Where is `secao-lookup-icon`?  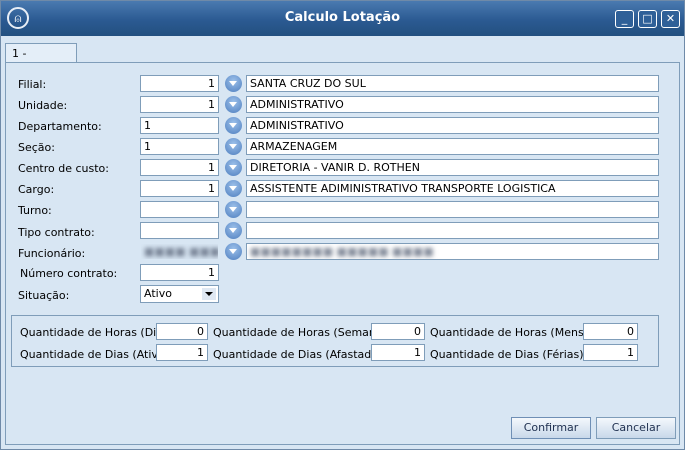
secao-lookup-icon is located at coordinates (233, 146).